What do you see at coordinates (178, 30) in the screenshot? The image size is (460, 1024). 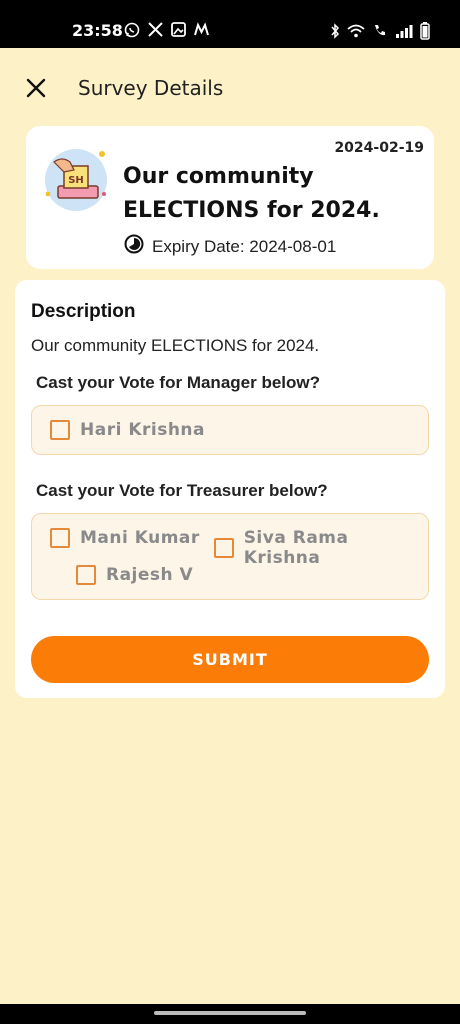 I see `gallery-icon` at bounding box center [178, 30].